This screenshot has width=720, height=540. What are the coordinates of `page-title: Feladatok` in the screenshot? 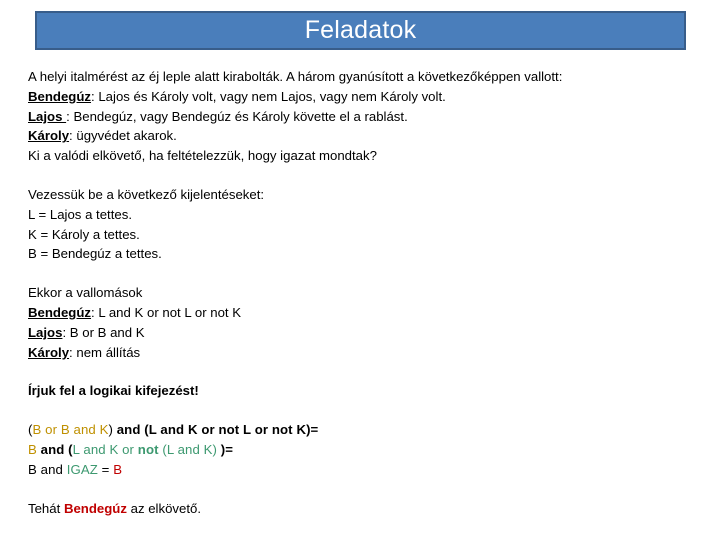 It's located at (360, 30).